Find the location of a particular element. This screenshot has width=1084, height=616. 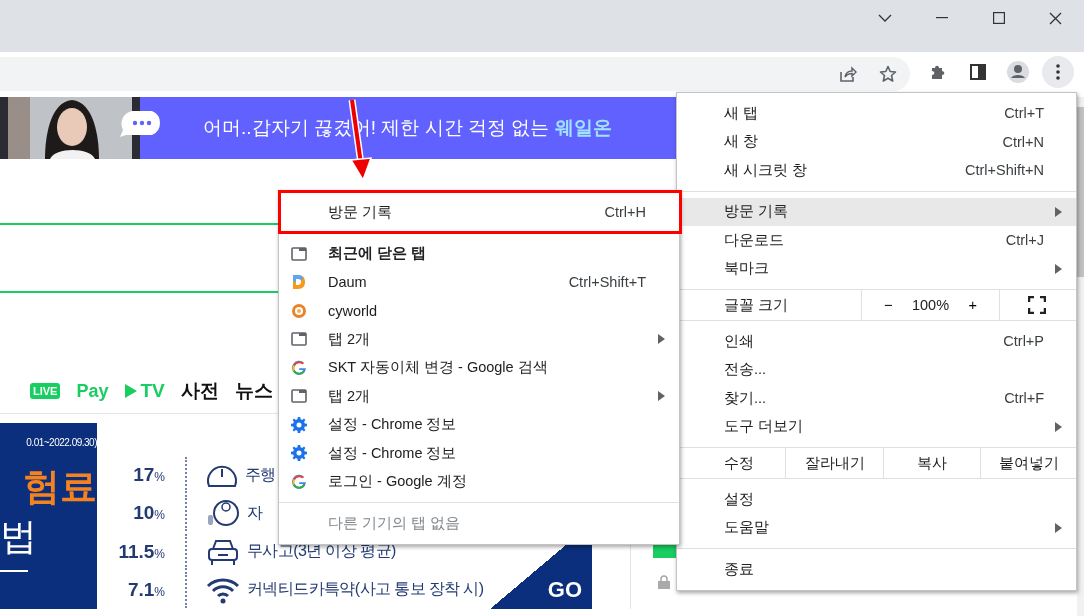

ad-subline: 법 is located at coordinates (18, 537).